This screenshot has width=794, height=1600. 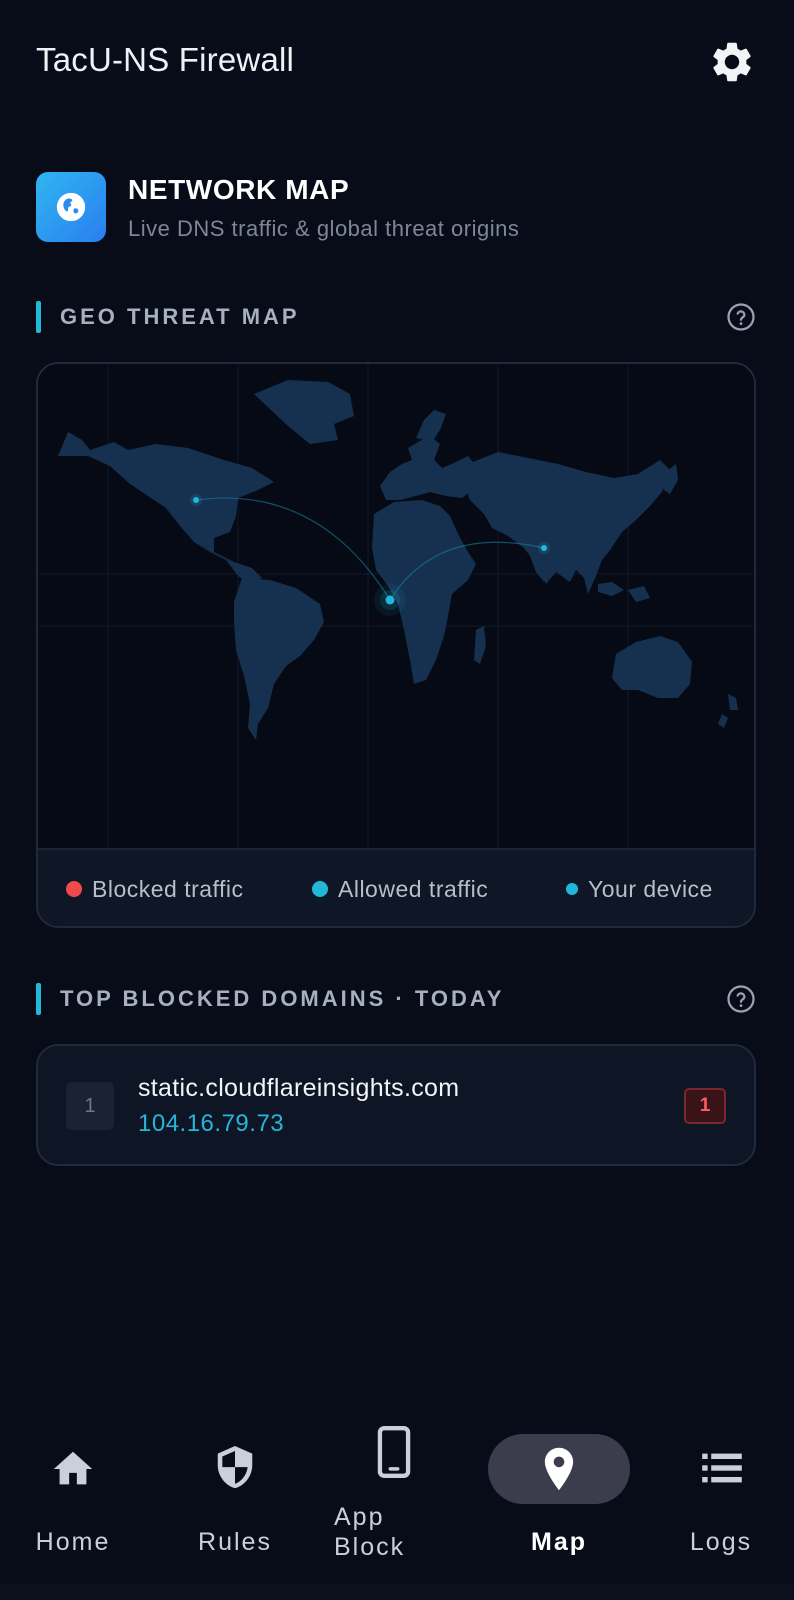 I want to click on list-icon, so click(x=722, y=1468).